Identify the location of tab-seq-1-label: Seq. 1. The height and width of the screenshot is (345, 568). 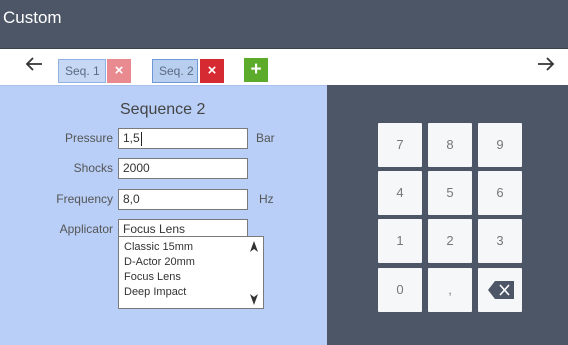
(82, 71).